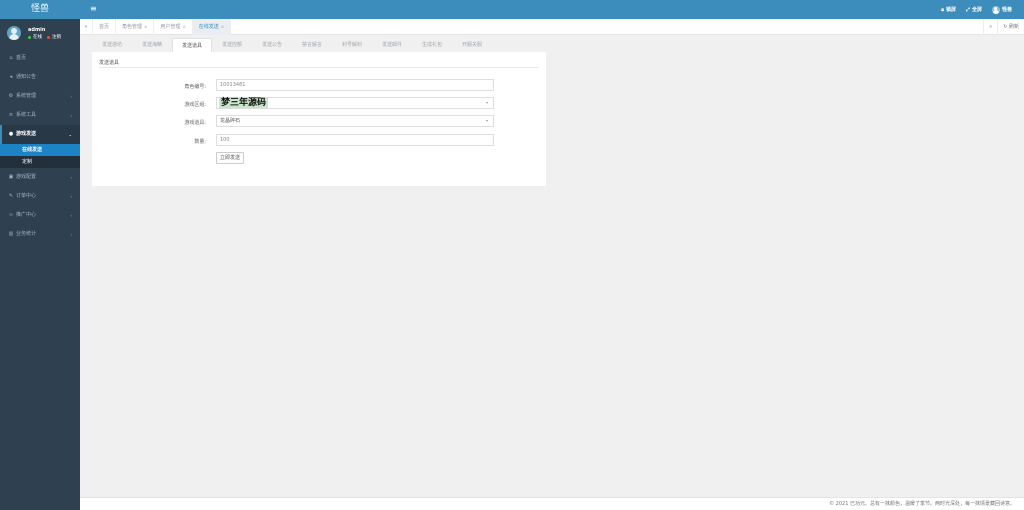 Image resolution: width=1024 pixels, height=510 pixels. I want to click on tab-label: 在线发送, so click(208, 27).